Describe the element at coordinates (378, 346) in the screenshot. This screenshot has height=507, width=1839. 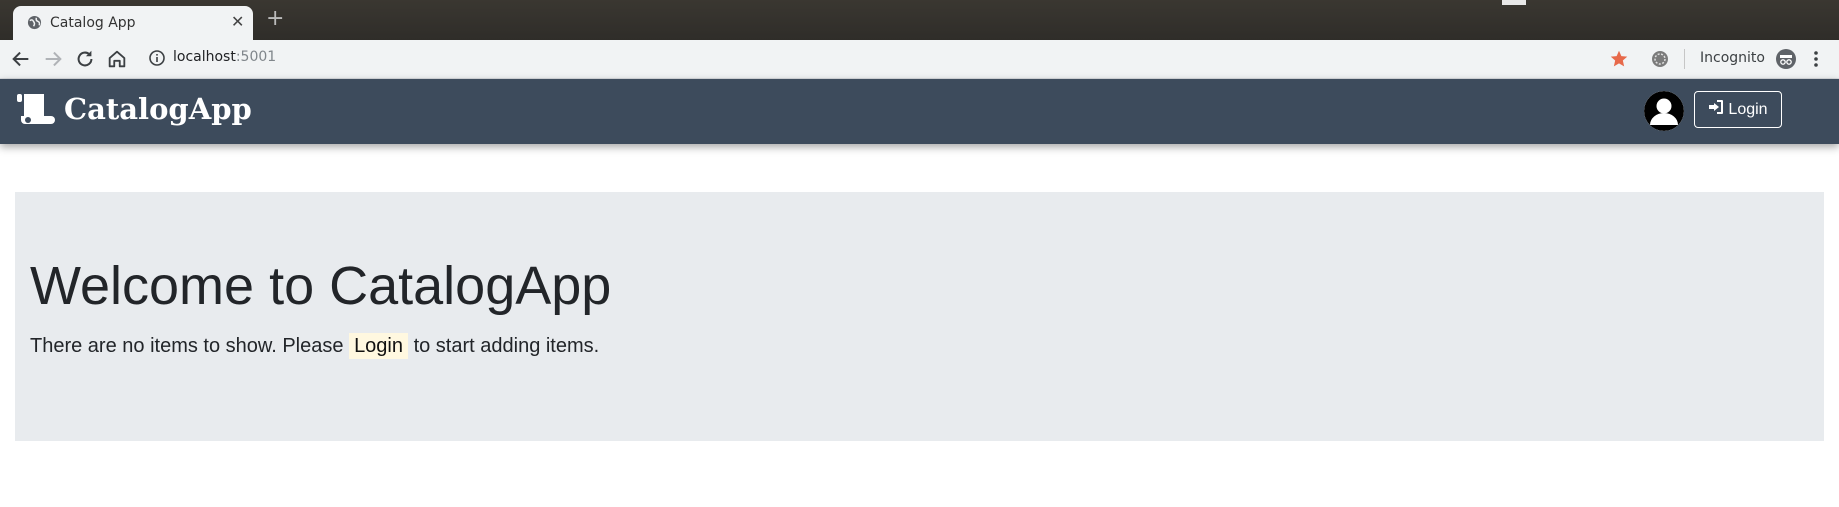
I see `inline-login-link: Login` at that location.